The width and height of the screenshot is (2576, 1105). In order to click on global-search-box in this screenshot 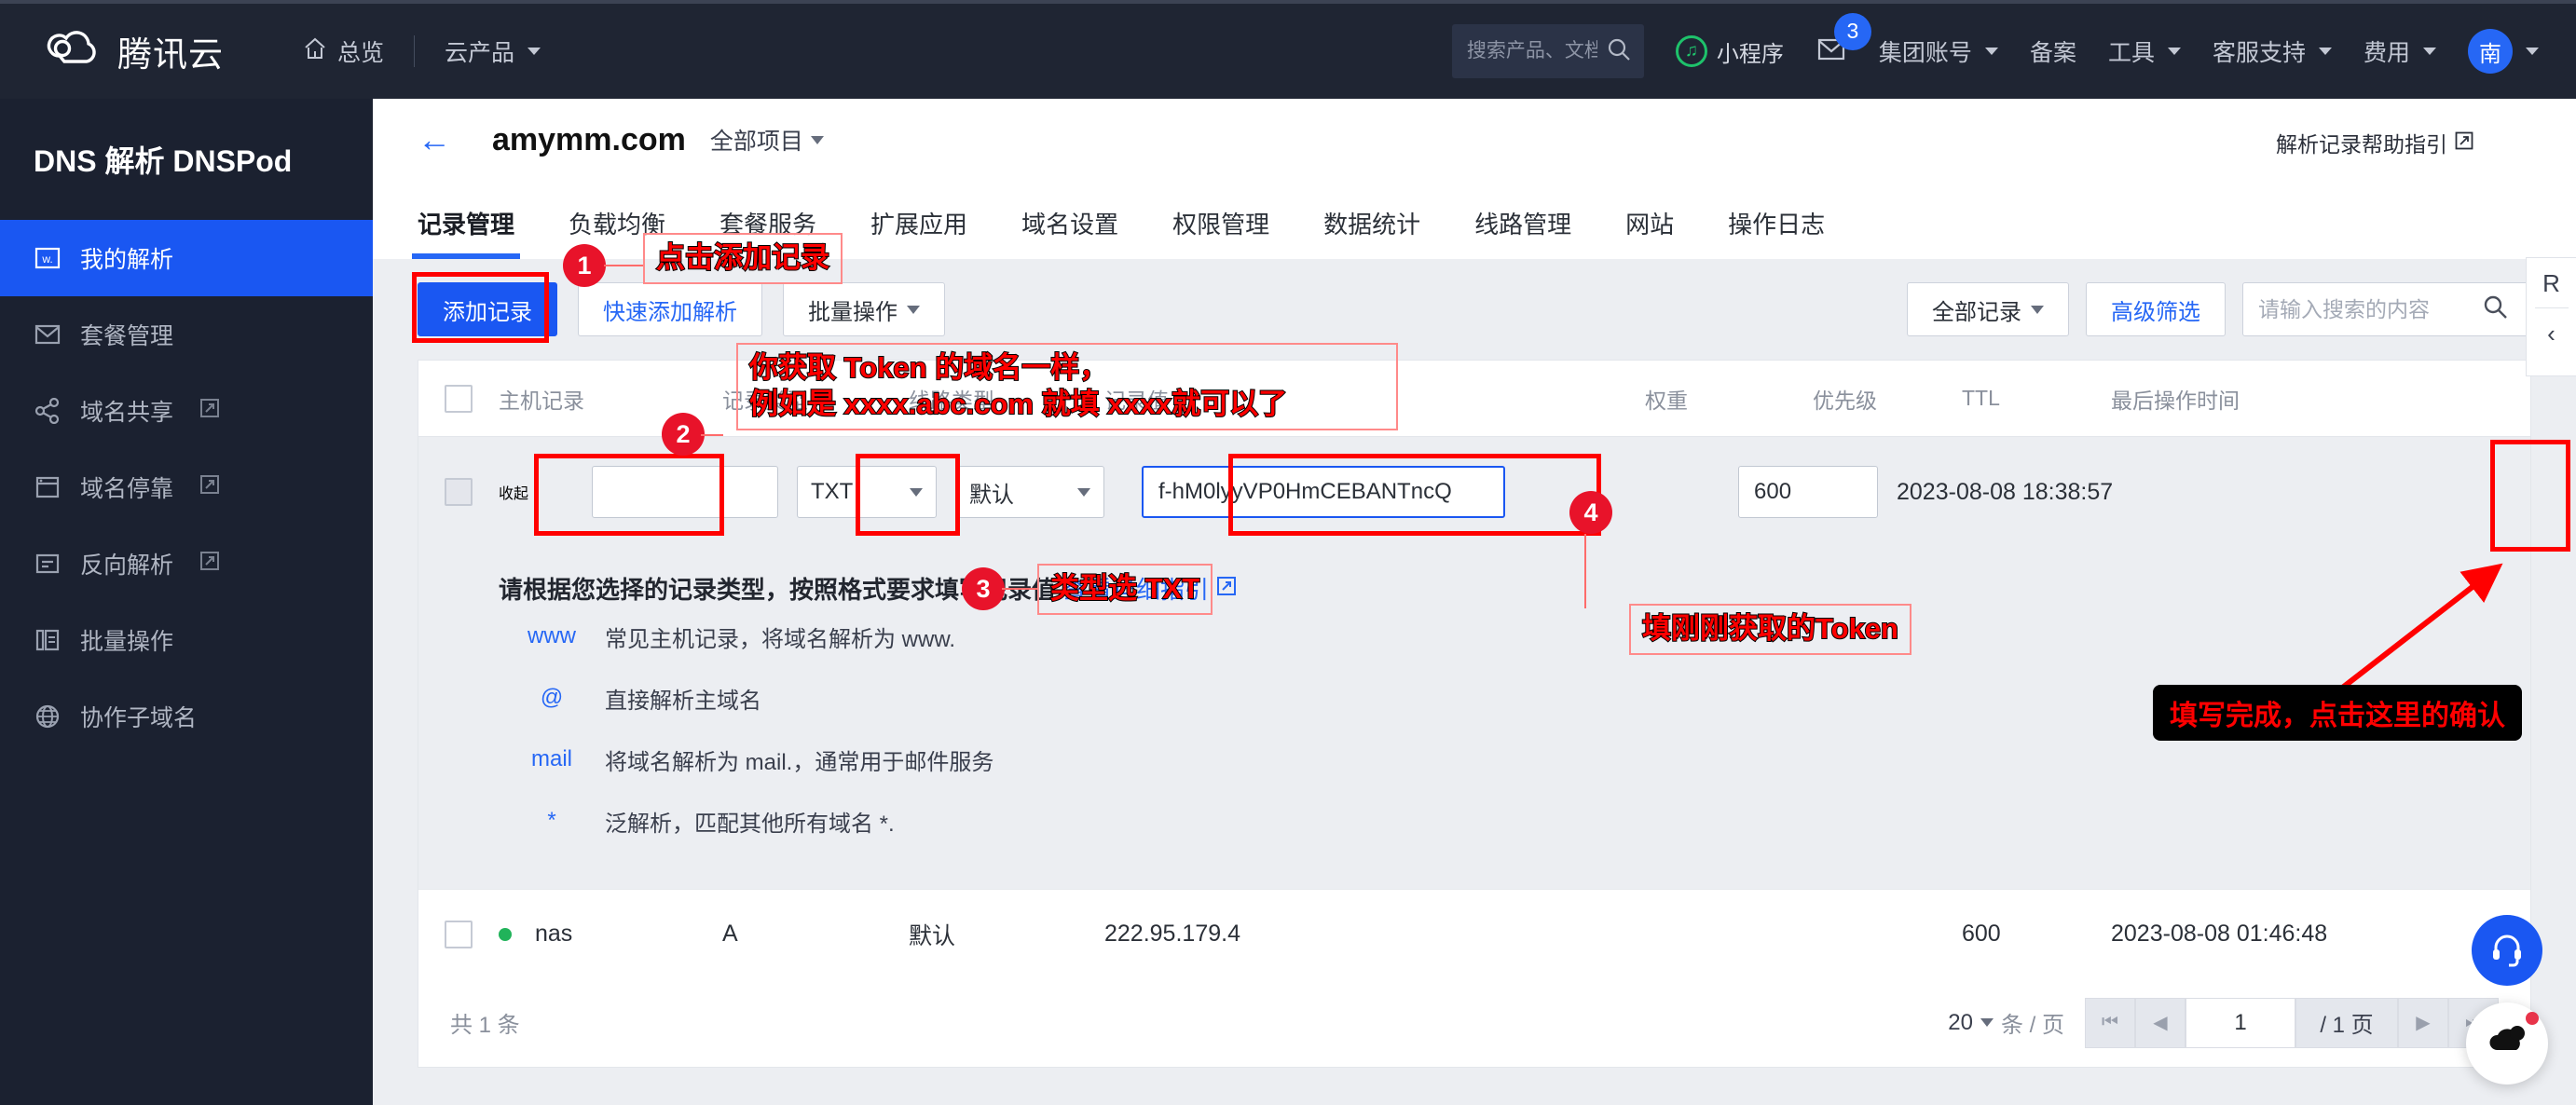, I will do `click(1547, 51)`.